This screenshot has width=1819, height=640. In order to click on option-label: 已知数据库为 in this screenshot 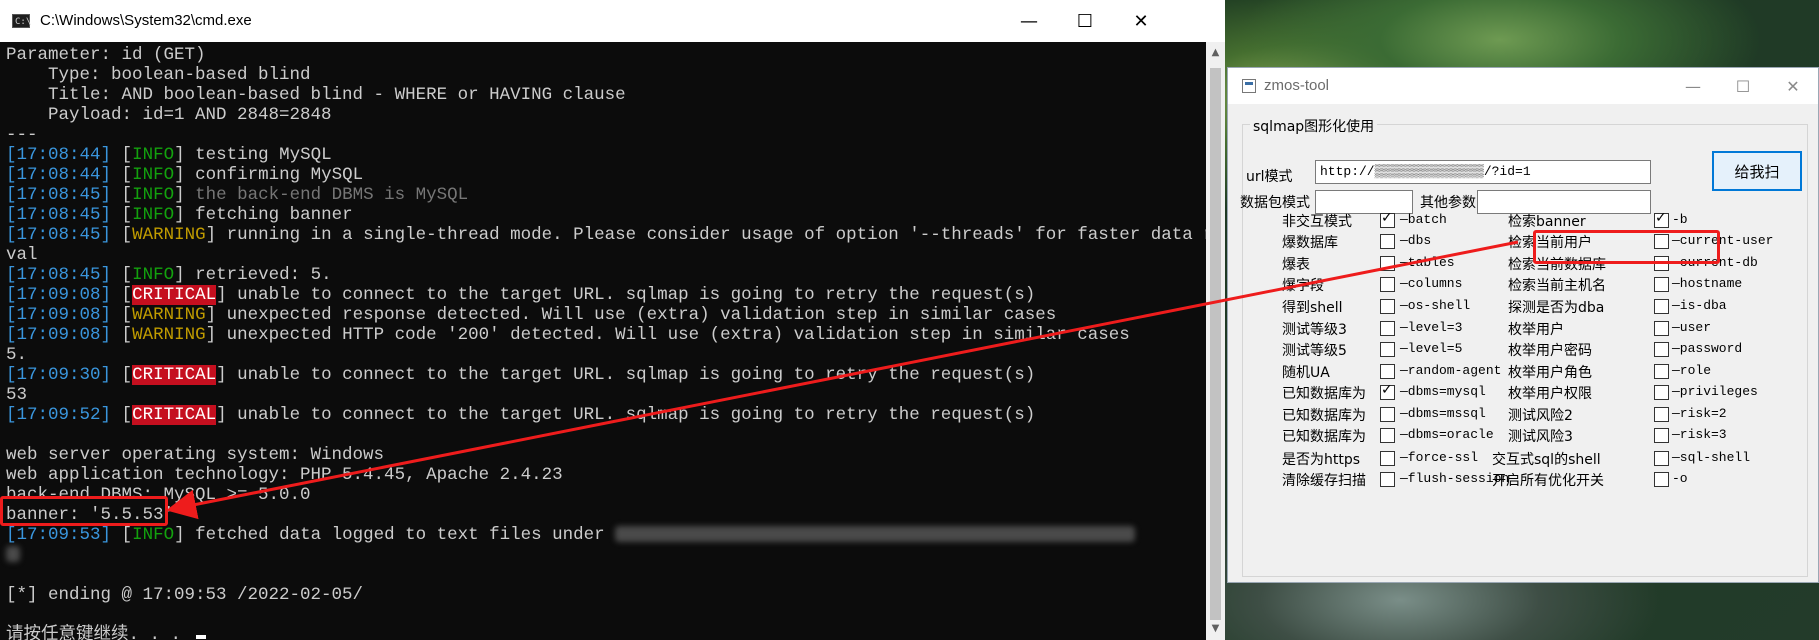, I will do `click(1324, 394)`.